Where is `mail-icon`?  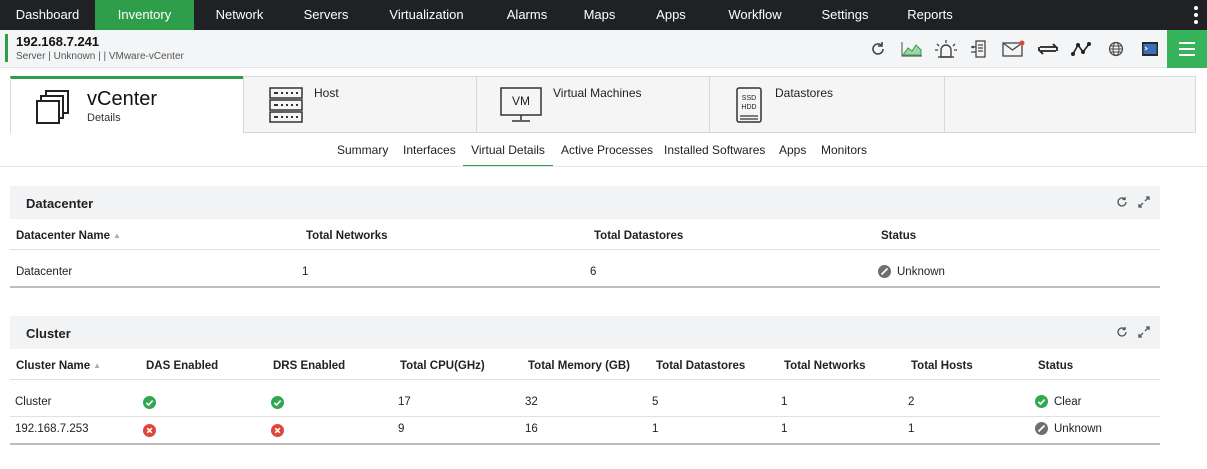
mail-icon is located at coordinates (1014, 49).